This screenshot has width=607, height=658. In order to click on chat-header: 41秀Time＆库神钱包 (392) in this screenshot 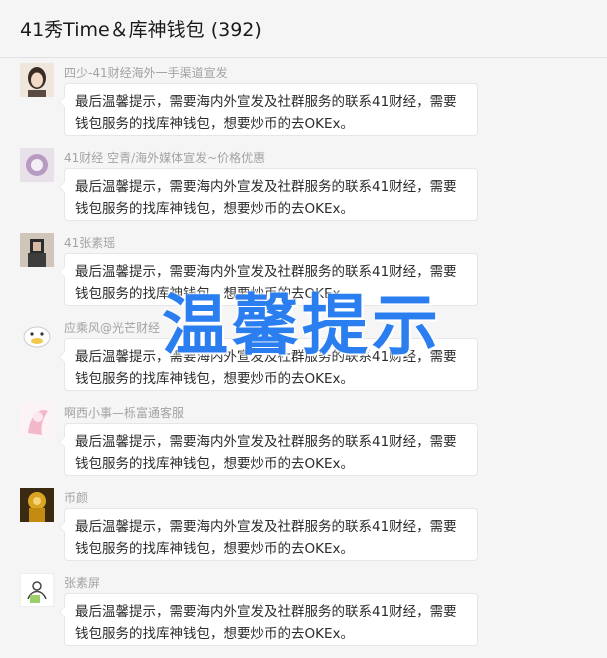, I will do `click(303, 29)`.